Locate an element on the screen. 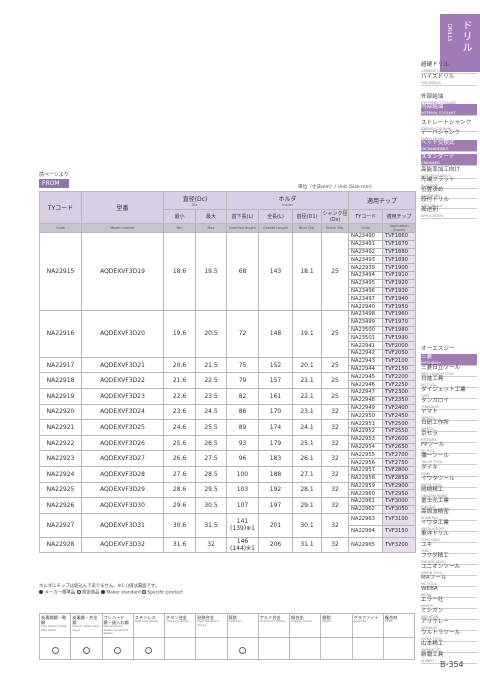 This screenshot has width=480, height=677. cell-tip-model: TVF2050 is located at coordinates (399, 353).